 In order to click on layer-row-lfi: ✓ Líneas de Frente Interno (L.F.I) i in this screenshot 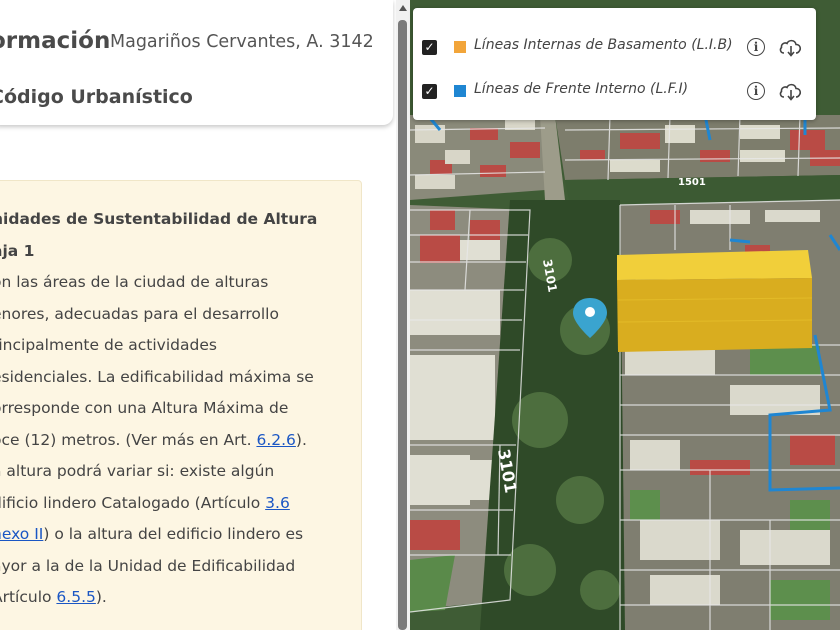, I will do `click(614, 91)`.